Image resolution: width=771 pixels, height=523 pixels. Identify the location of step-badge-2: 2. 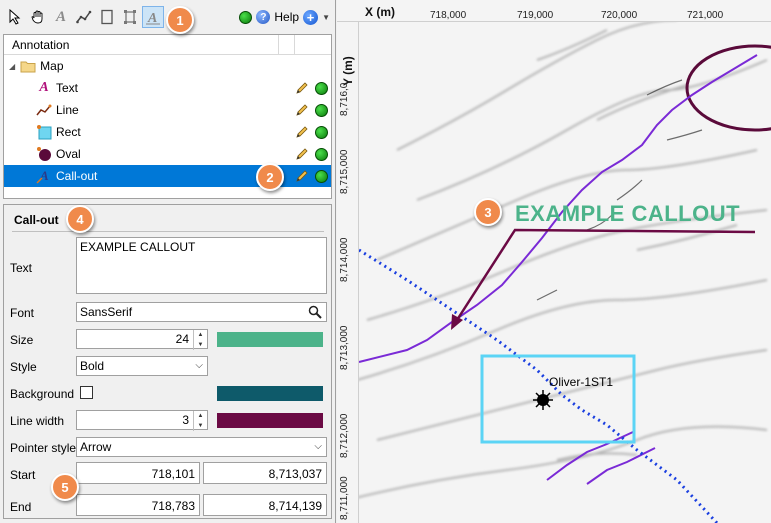
(270, 177).